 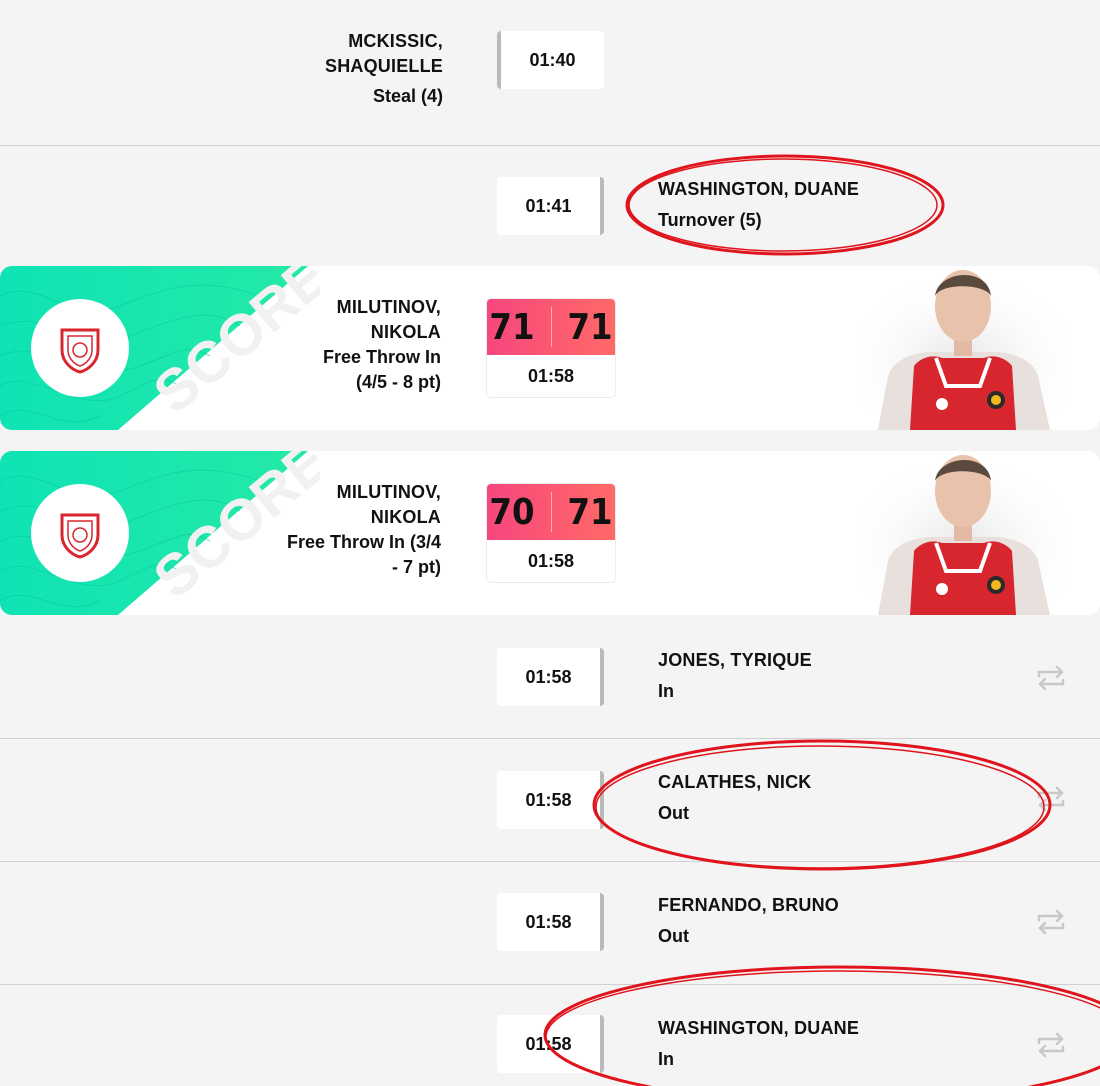 I want to click on event-info: WASHINGTON, DUANE Turnover (5), so click(x=758, y=205).